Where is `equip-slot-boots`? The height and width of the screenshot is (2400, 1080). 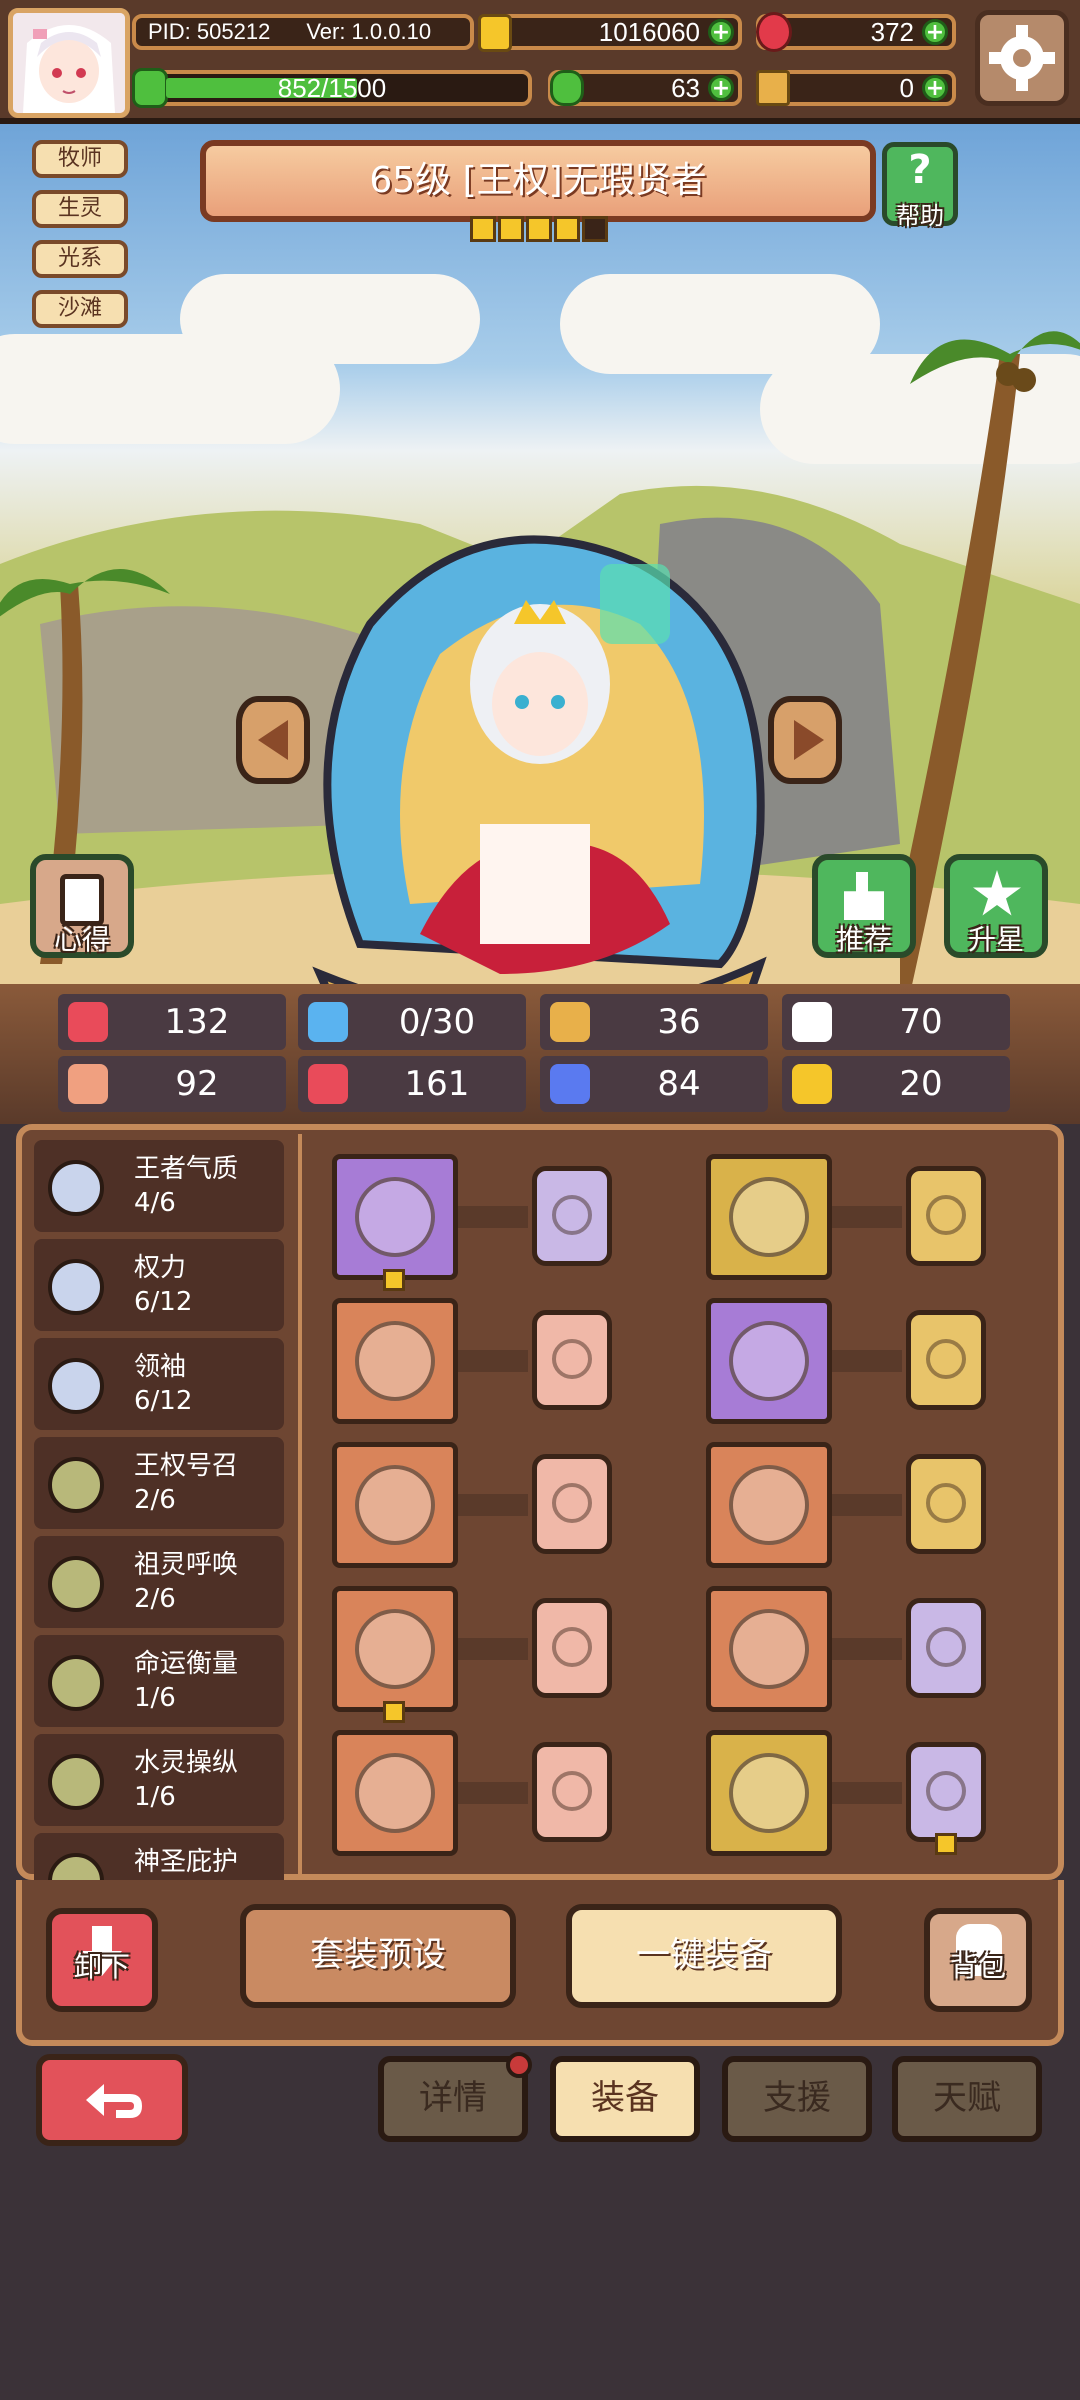 equip-slot-boots is located at coordinates (769, 1793).